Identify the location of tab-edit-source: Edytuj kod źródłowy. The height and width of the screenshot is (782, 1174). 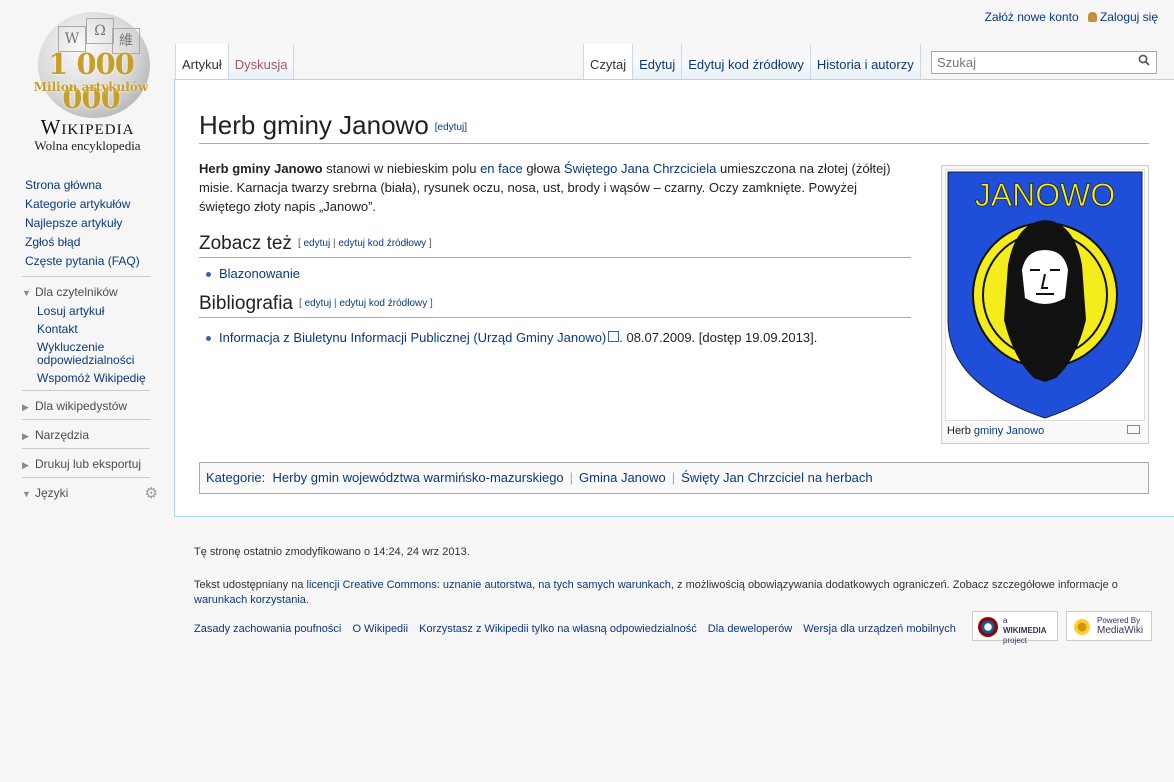
(746, 61).